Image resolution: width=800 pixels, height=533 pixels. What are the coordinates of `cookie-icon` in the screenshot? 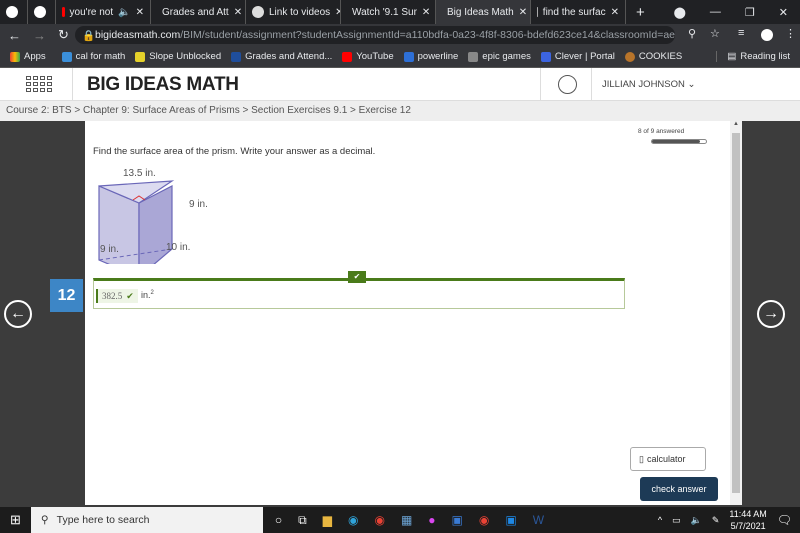 It's located at (629, 56).